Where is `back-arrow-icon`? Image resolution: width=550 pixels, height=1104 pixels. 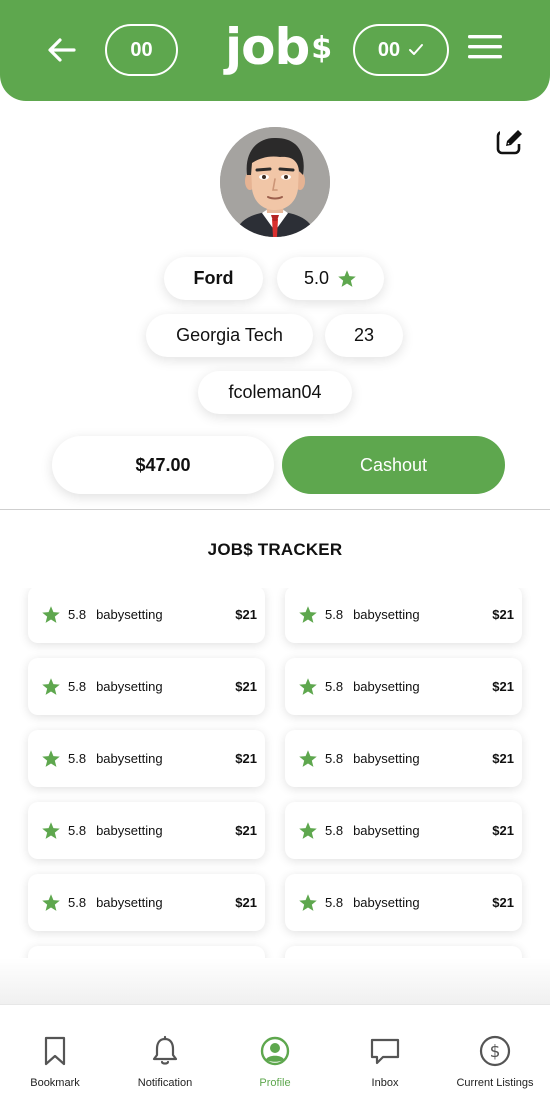 back-arrow-icon is located at coordinates (62, 50).